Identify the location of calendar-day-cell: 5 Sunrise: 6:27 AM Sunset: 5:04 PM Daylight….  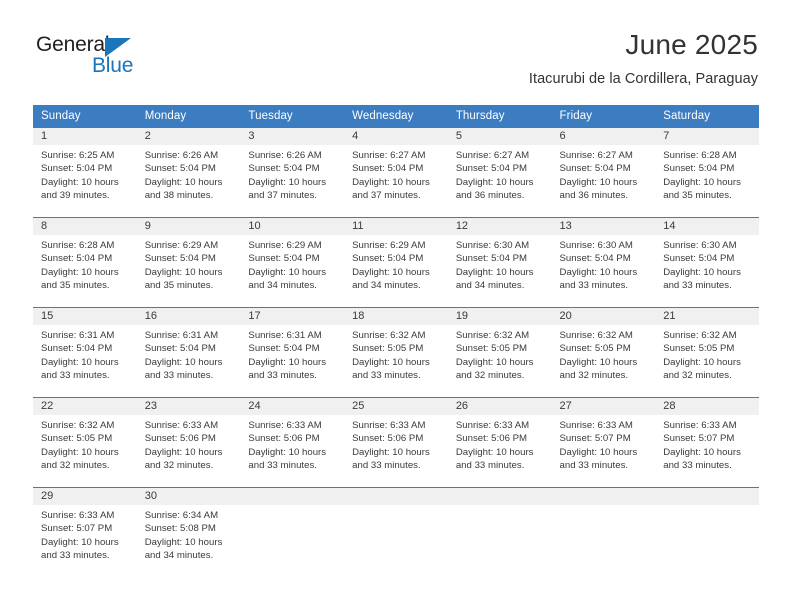
(499, 172).